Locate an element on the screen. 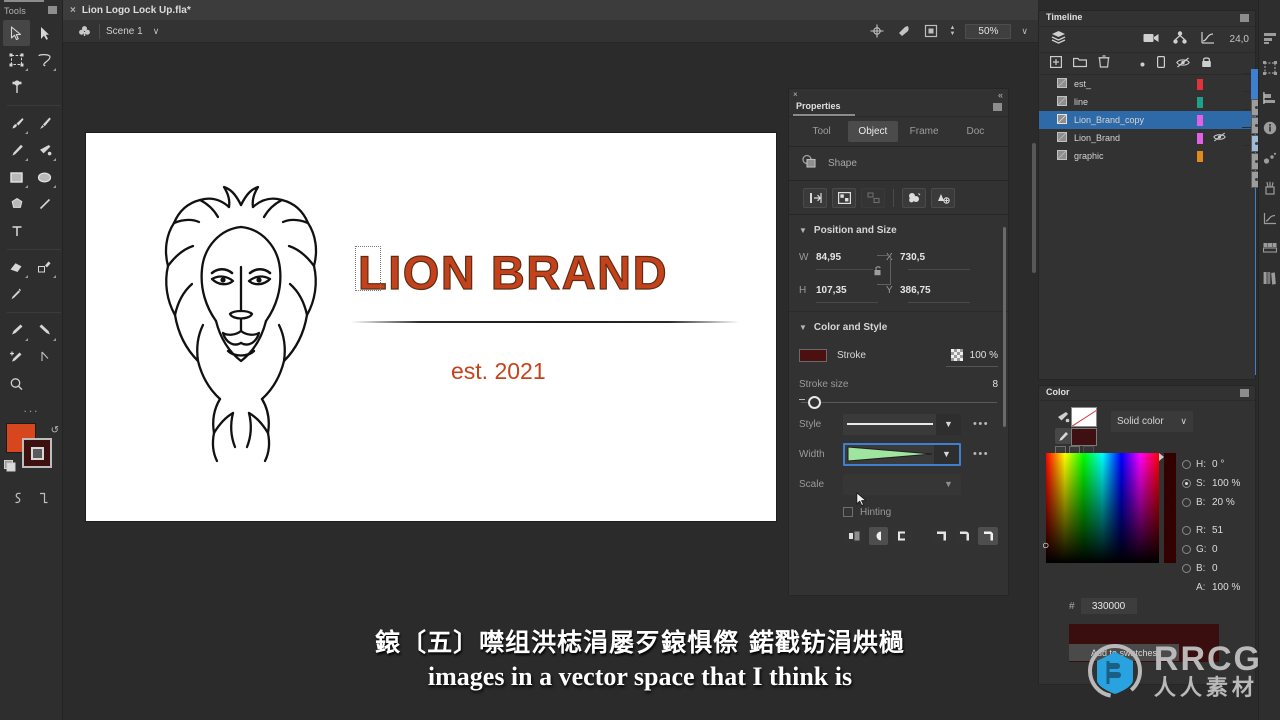 This screenshot has height=720, width=1280. layers-stack-icon is located at coordinates (1058, 39).